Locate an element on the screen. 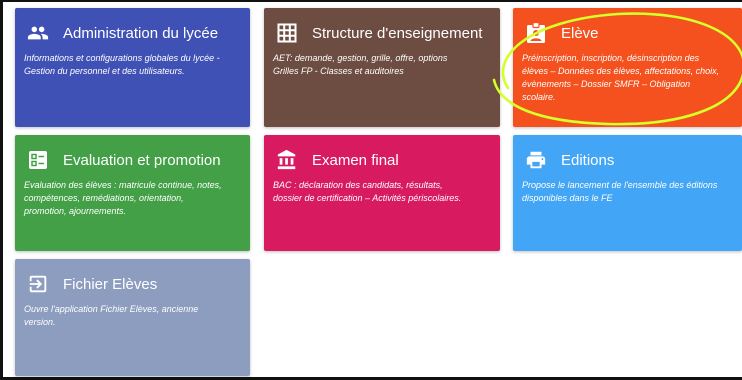 The image size is (742, 380). tile-header: Elève is located at coordinates (562, 33).